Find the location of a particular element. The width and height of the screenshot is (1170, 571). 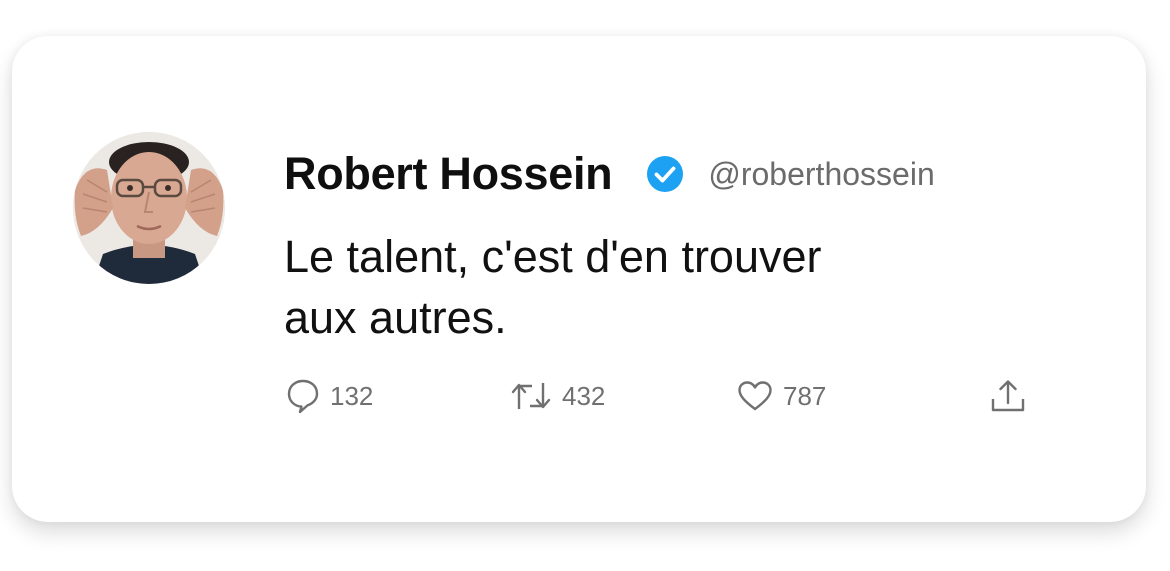

author-handle: @roberthossein is located at coordinates (821, 174).